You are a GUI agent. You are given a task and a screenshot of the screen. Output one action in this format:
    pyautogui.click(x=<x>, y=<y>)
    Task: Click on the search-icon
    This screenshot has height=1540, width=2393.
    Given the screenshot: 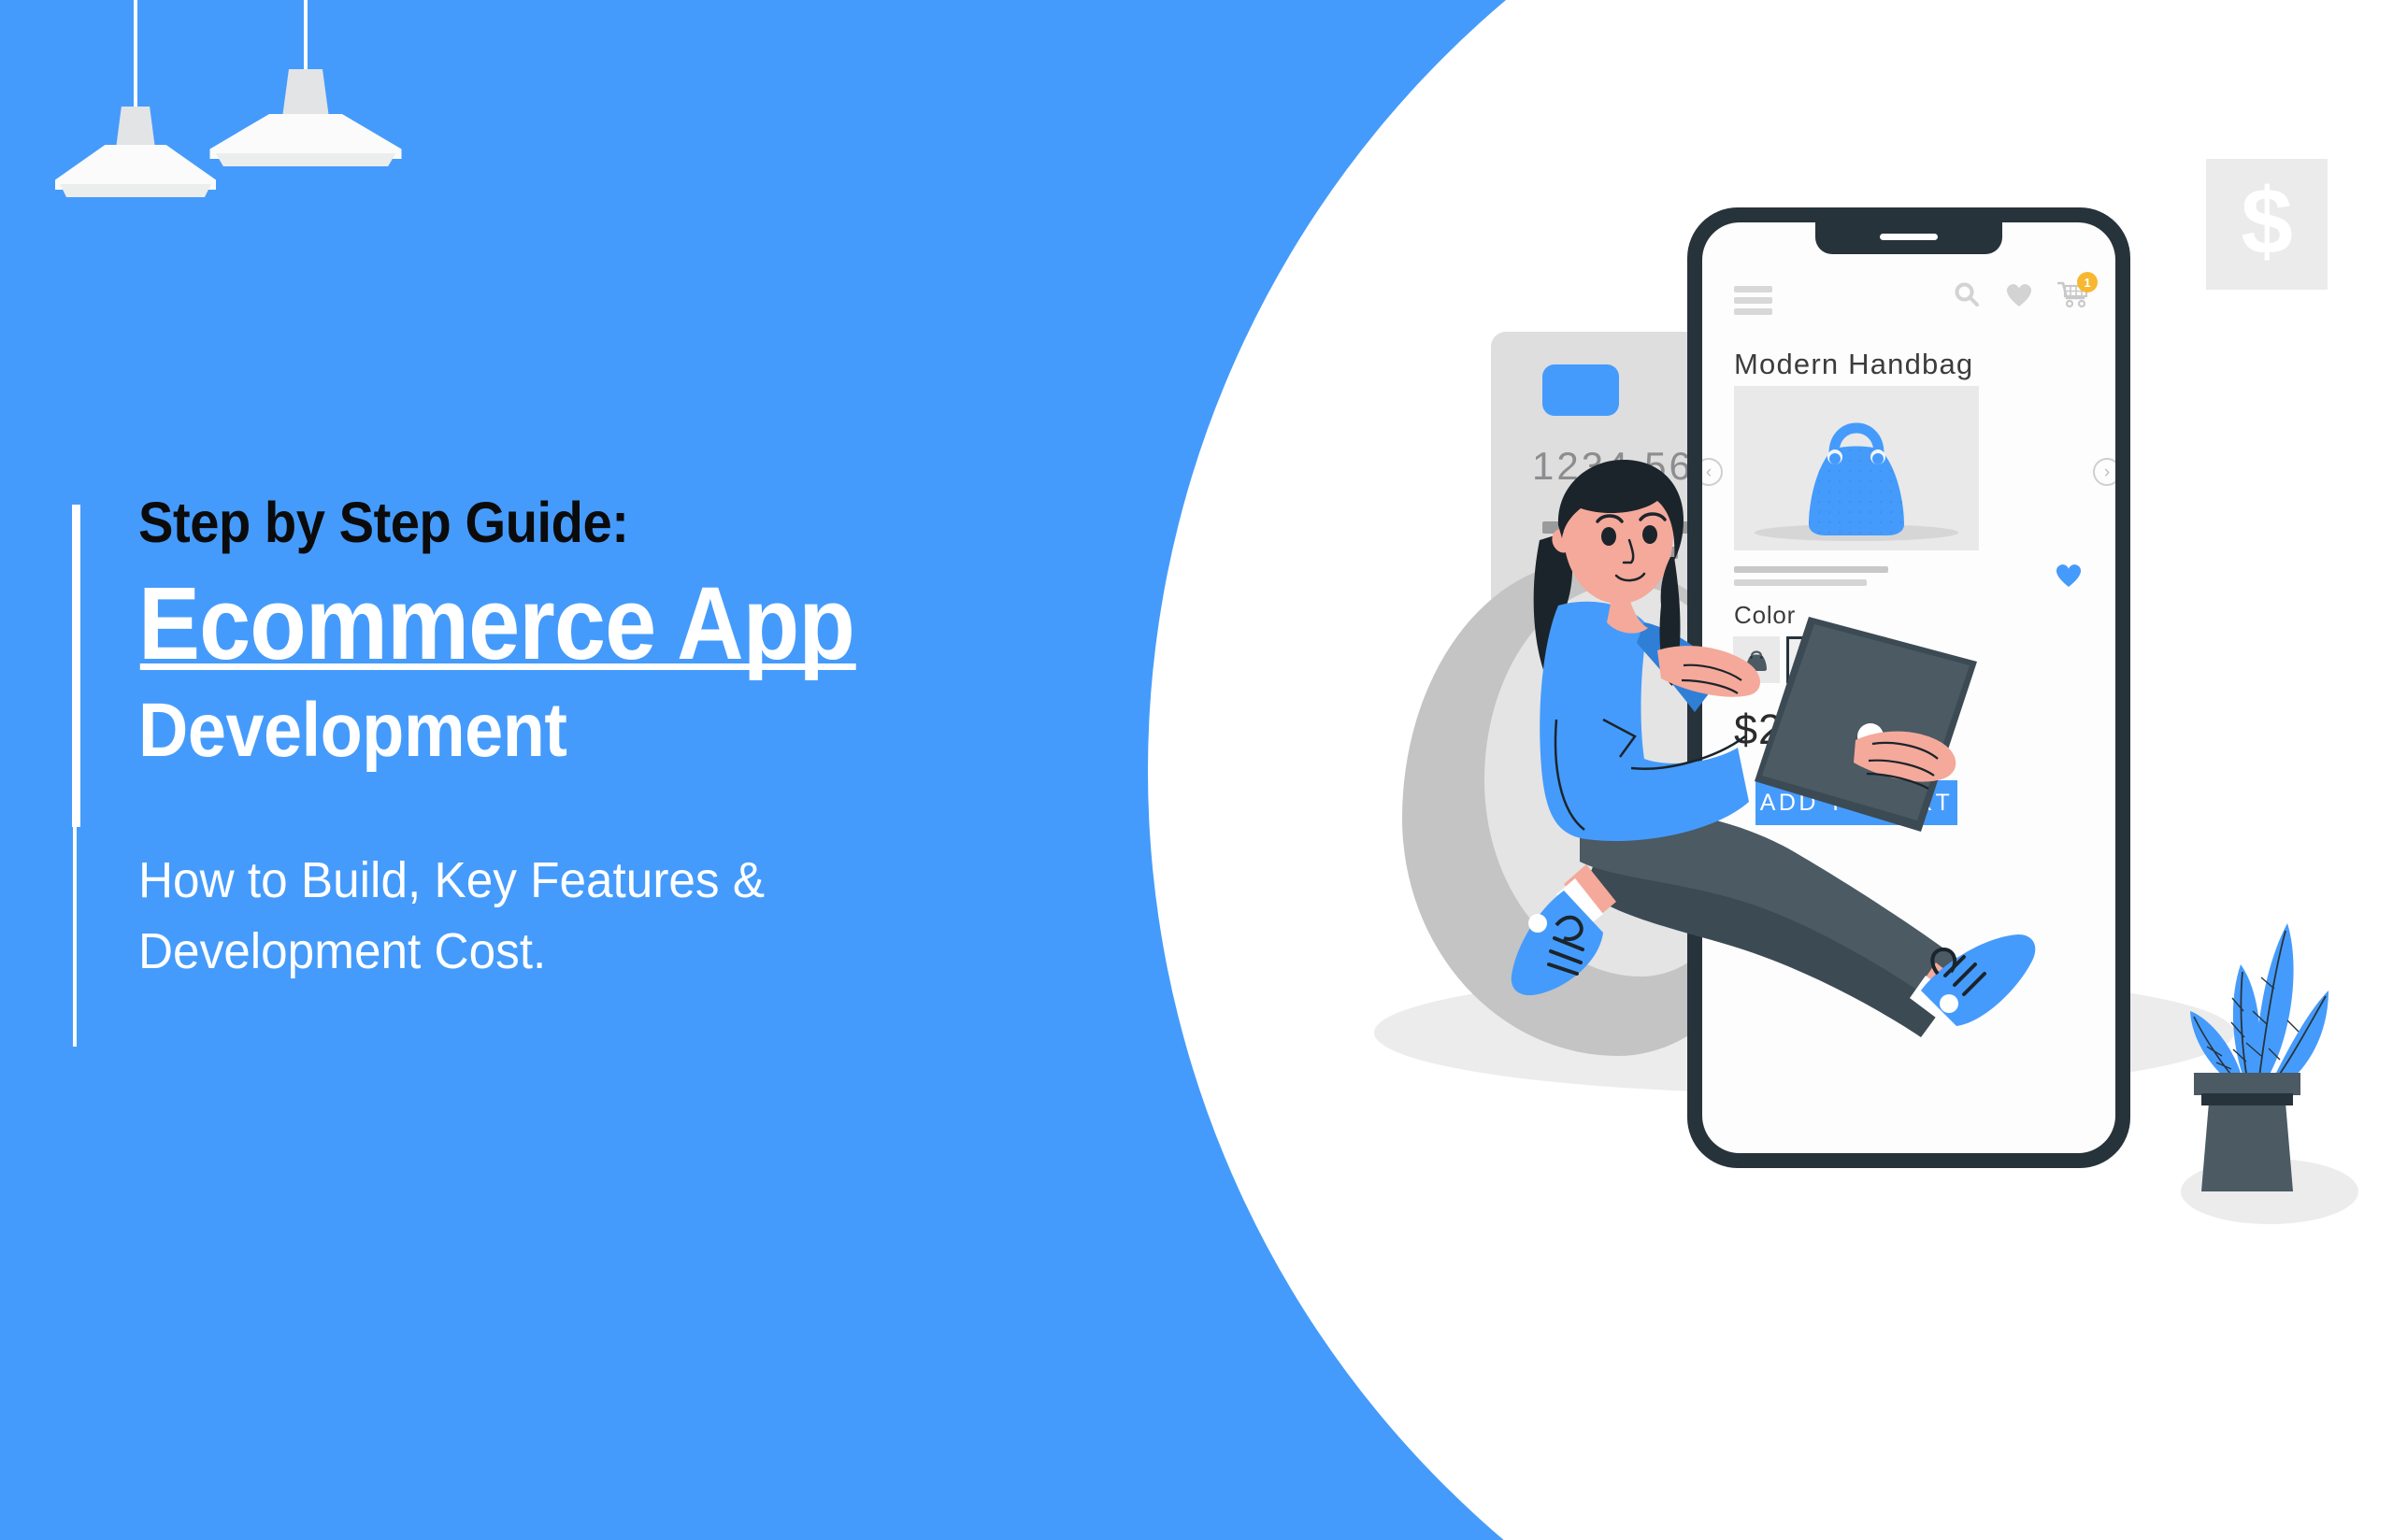 What is the action you would take?
    pyautogui.click(x=1967, y=294)
    